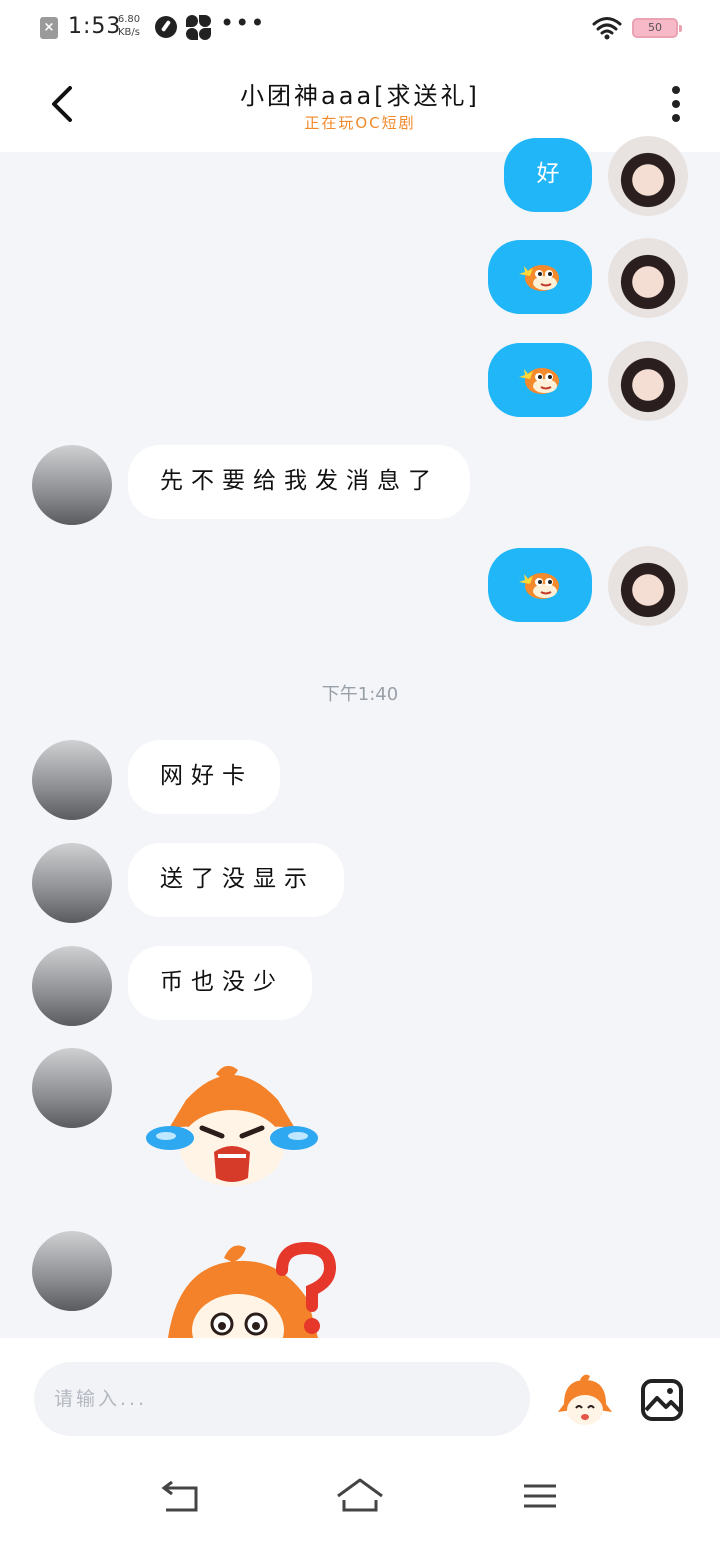 The width and height of the screenshot is (720, 1544). Describe the element at coordinates (166, 27) in the screenshot. I see `app-notification-icon` at that location.